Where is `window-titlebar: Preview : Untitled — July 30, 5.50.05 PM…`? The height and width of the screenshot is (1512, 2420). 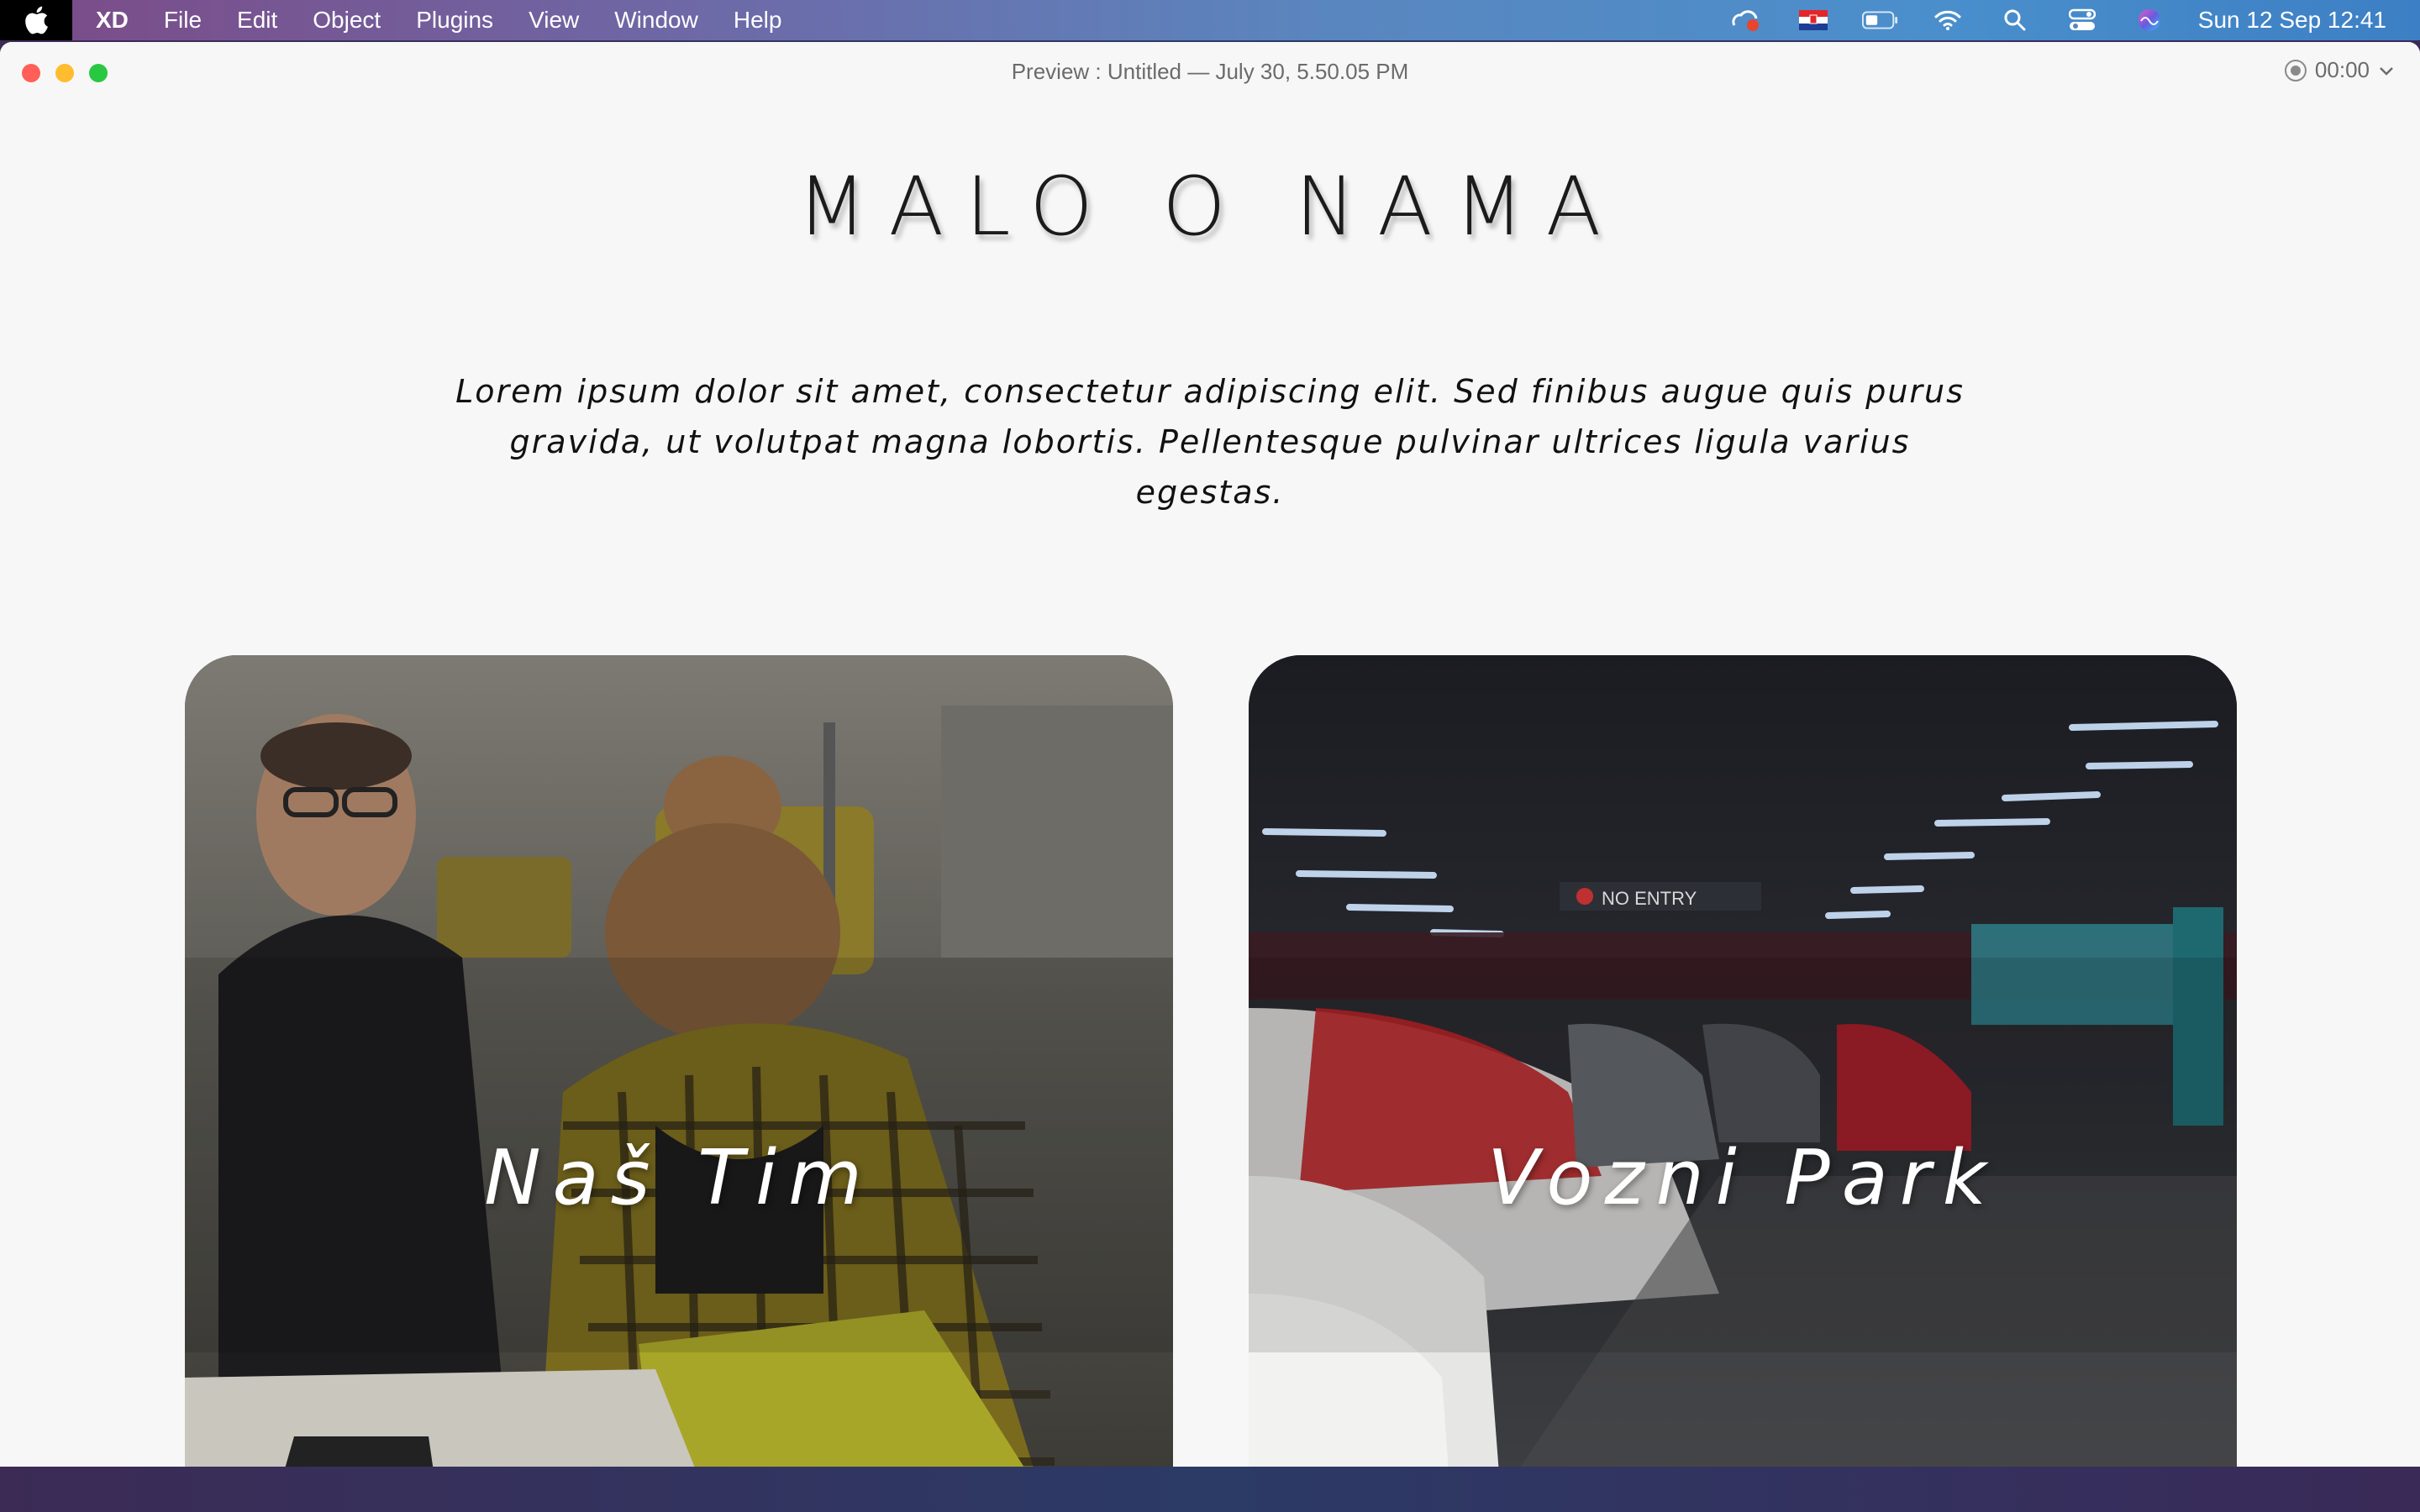
window-titlebar: Preview : Untitled — July 30, 5.50.05 PM… is located at coordinates (1210, 73).